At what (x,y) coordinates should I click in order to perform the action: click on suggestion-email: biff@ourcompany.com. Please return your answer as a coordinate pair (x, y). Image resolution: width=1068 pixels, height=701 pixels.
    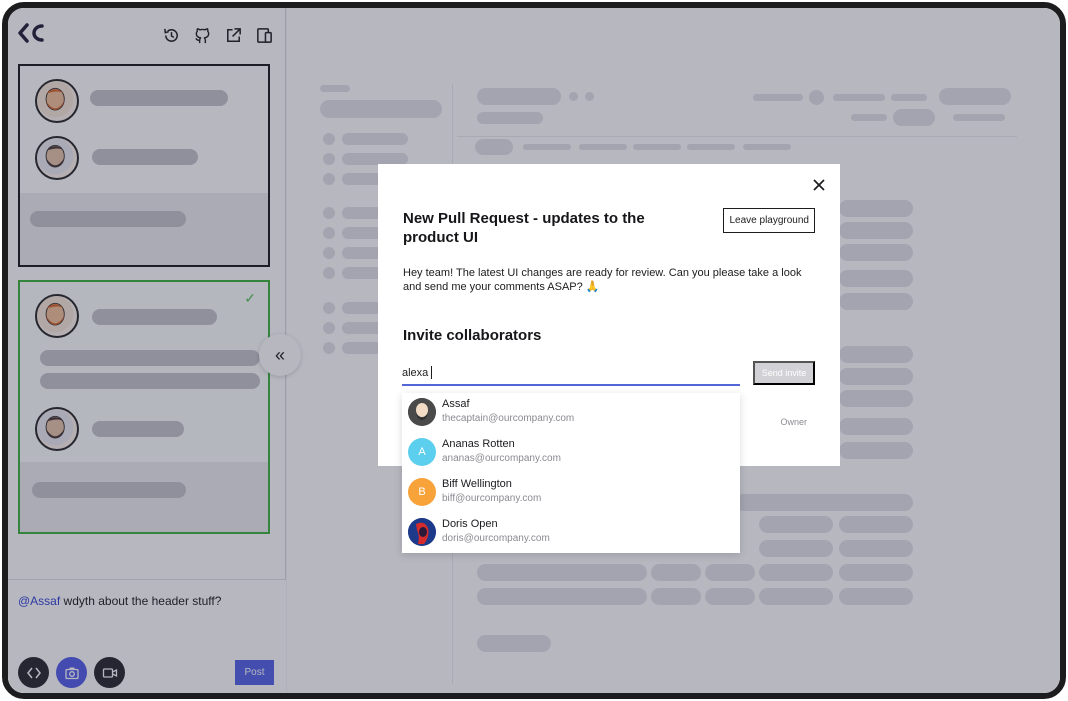
    Looking at the image, I should click on (492, 498).